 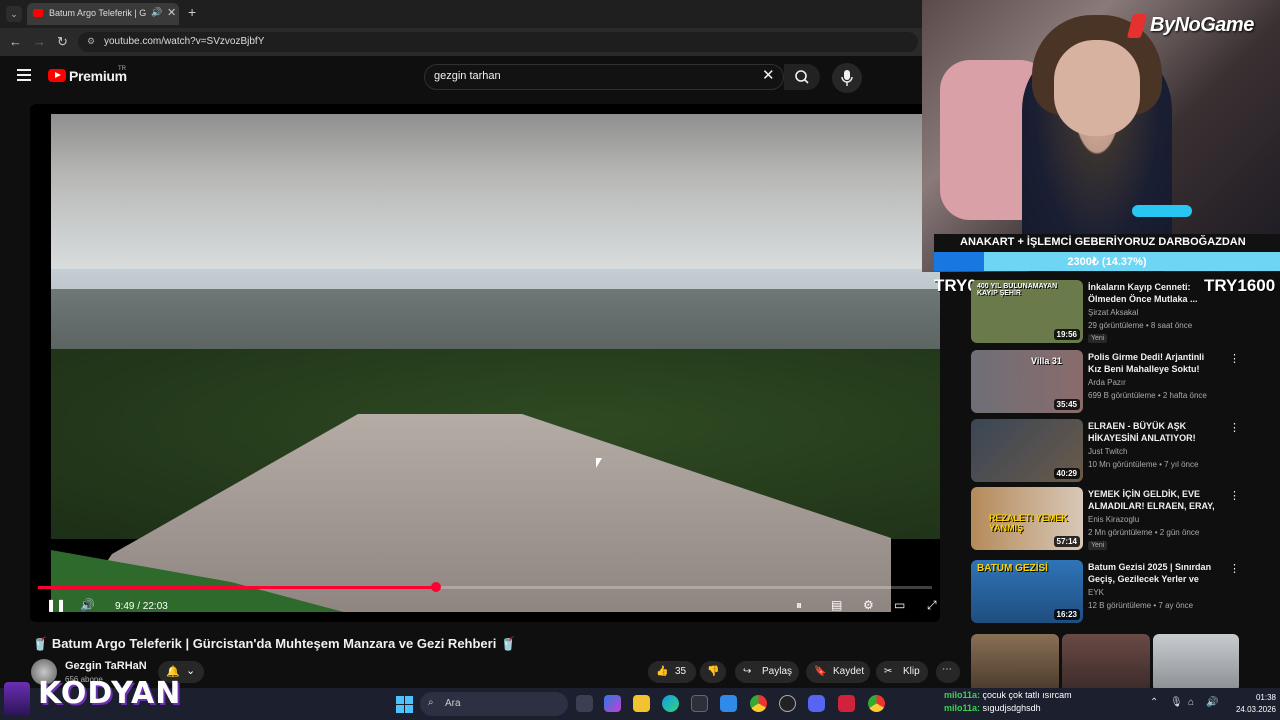 What do you see at coordinates (846, 703) in the screenshot?
I see `valorant-icon` at bounding box center [846, 703].